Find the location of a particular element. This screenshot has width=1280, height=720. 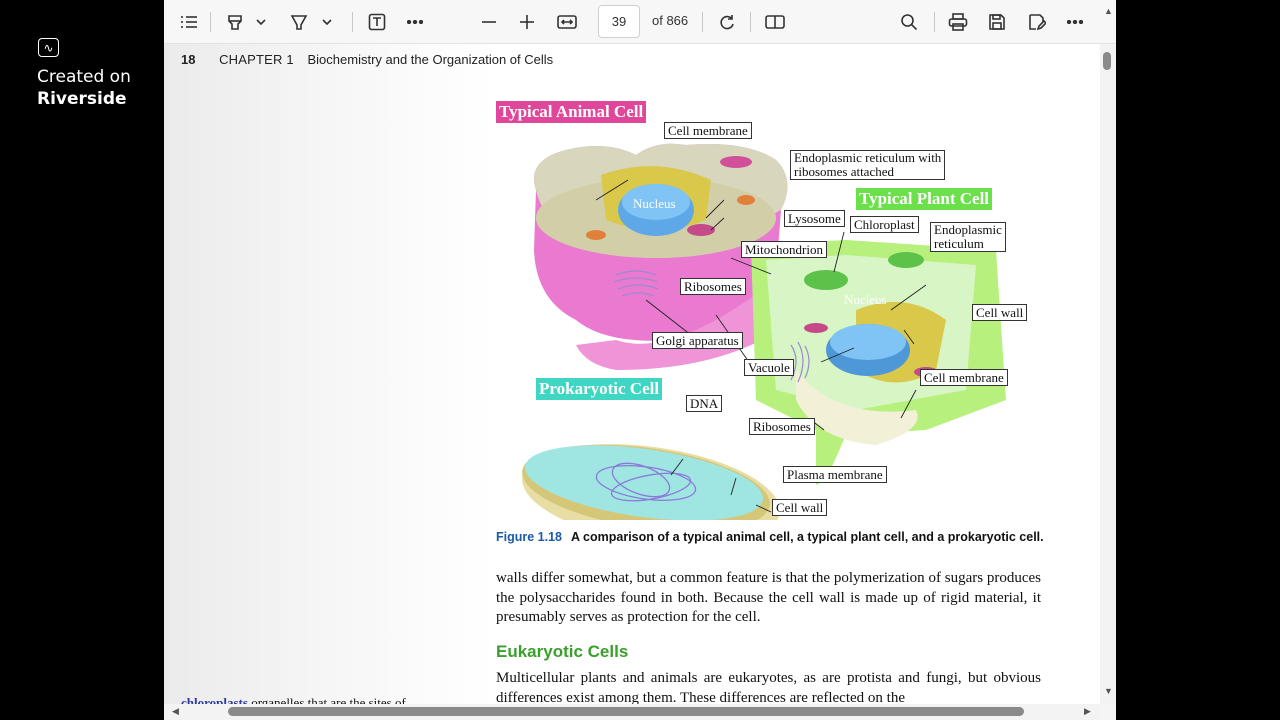

watermark-line2: Riverside is located at coordinates (82, 99).